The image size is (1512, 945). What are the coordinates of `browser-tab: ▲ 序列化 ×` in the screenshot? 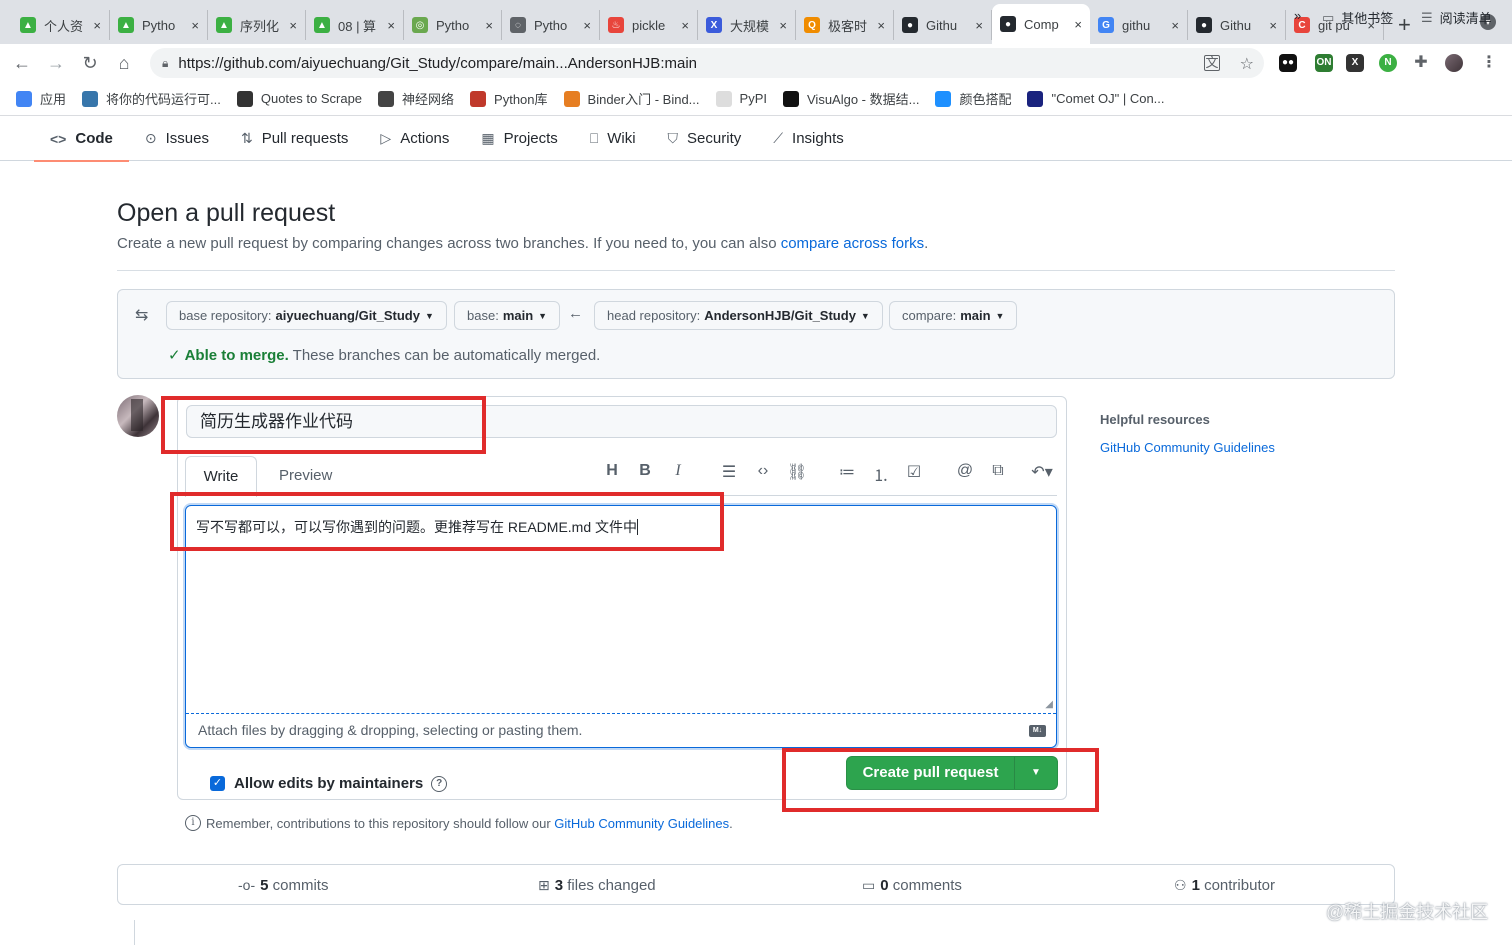 It's located at (257, 25).